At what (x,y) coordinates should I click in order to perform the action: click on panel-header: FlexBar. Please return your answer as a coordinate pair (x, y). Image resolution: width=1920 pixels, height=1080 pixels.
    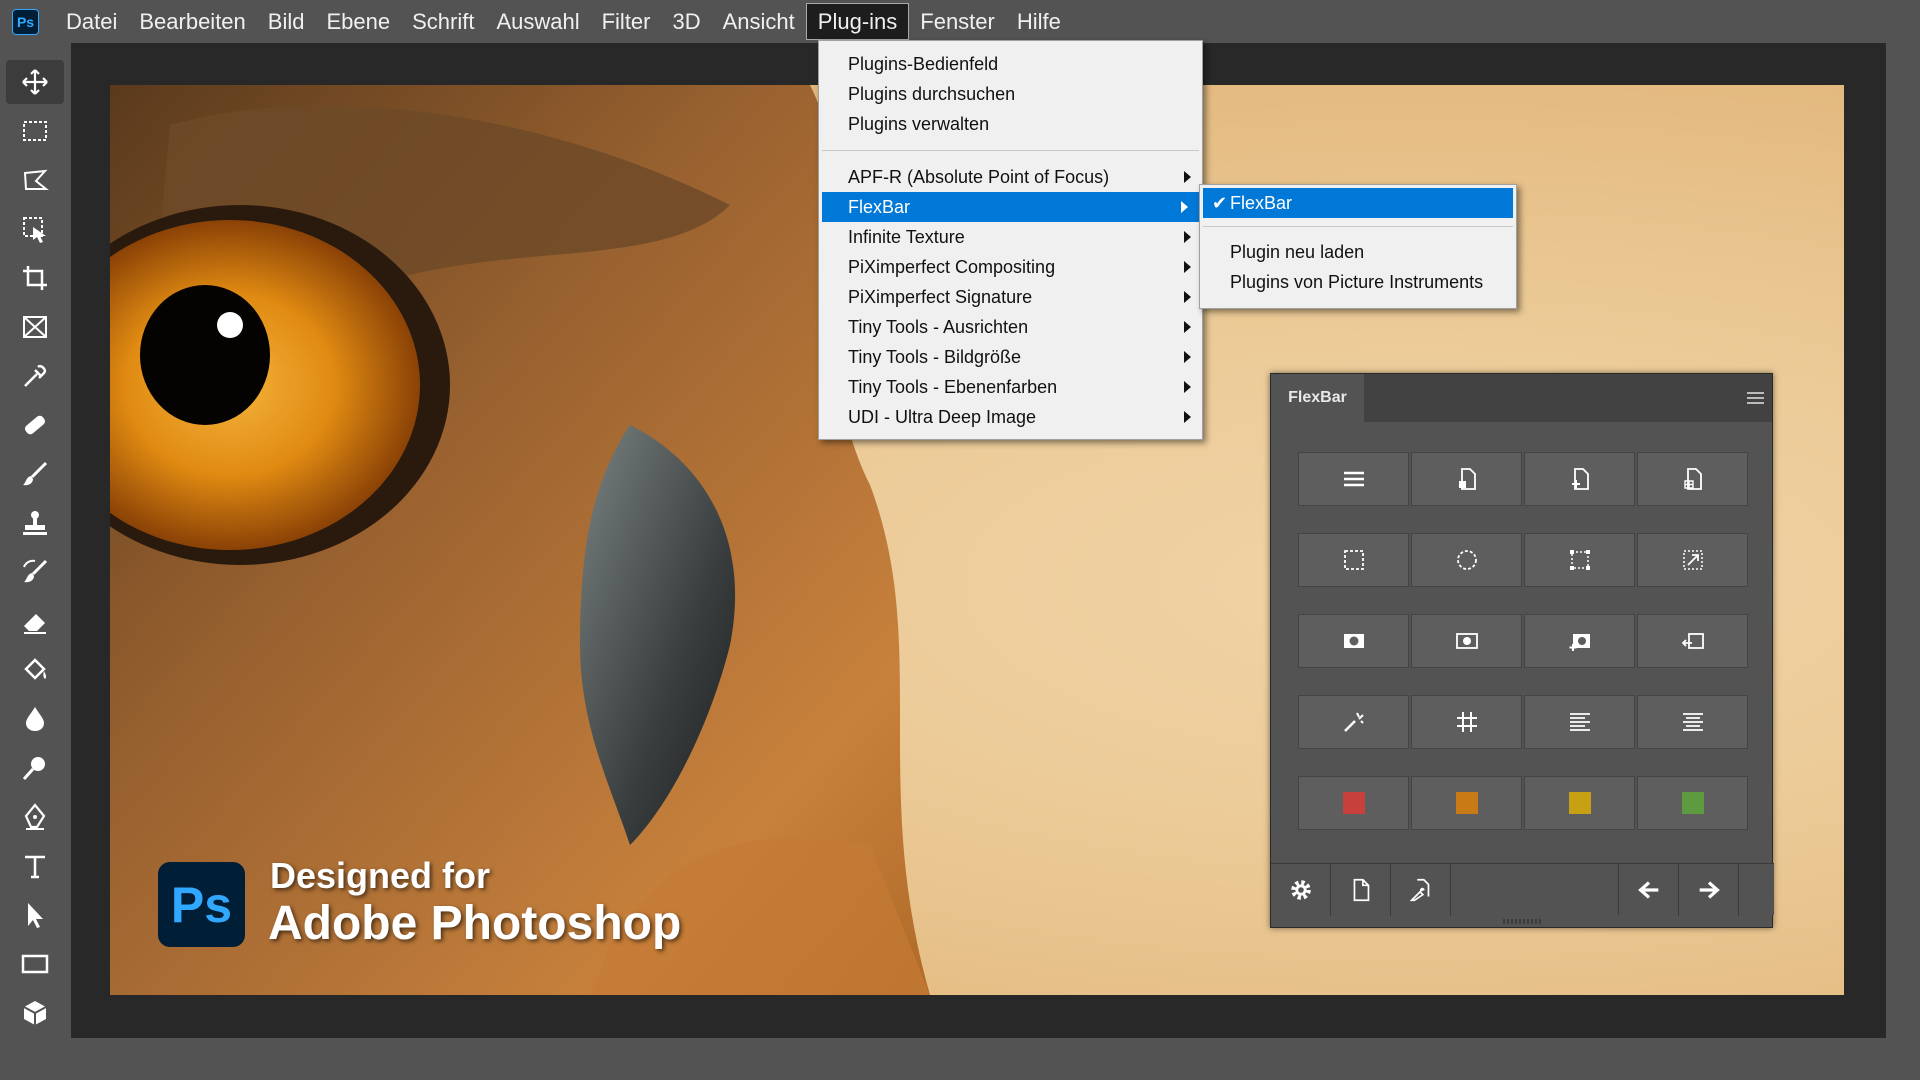
    Looking at the image, I should click on (1521, 398).